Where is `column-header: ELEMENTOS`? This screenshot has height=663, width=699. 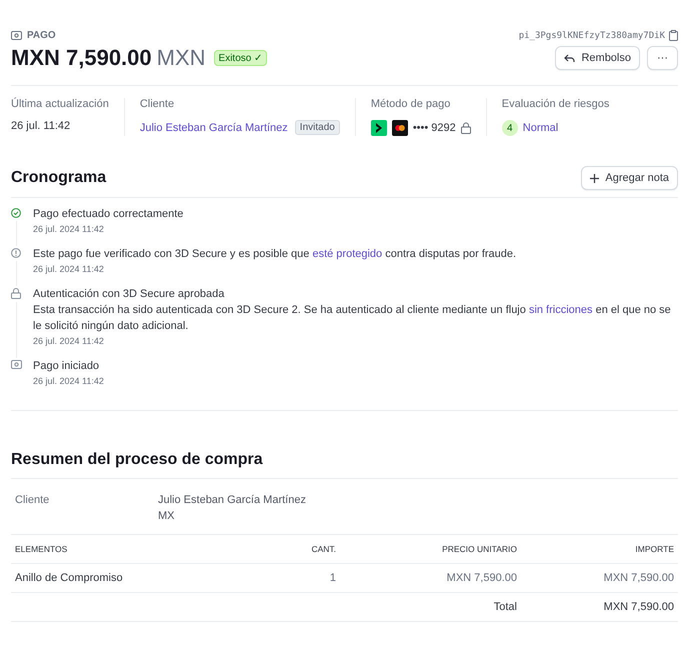
column-header: ELEMENTOS is located at coordinates (141, 549).